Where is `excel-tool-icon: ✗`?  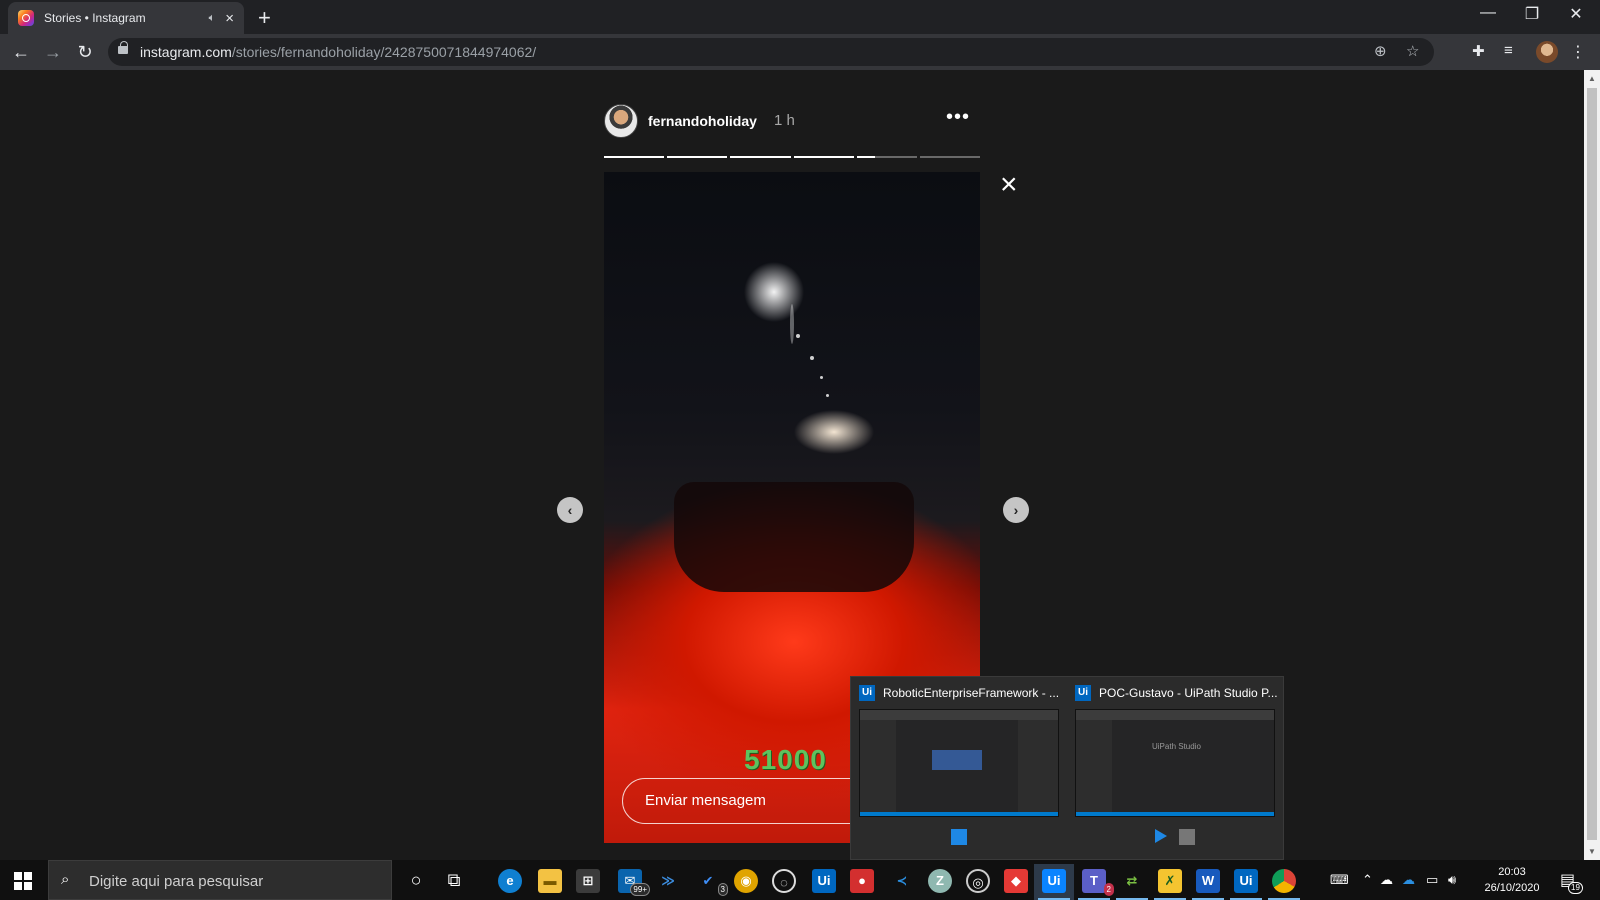
excel-tool-icon: ✗ is located at coordinates (1170, 882).